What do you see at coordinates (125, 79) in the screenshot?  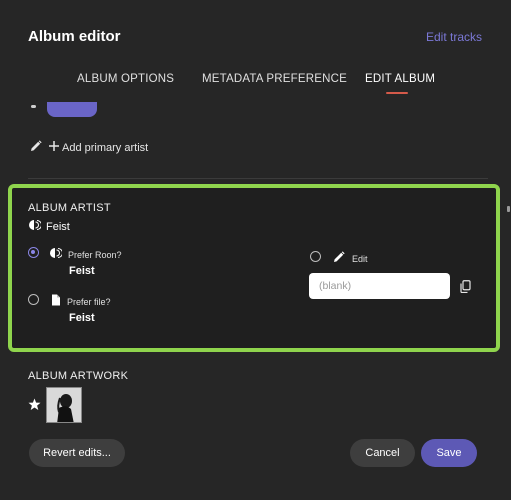 I see `tab-album-options: ALBUM OPTIONS` at bounding box center [125, 79].